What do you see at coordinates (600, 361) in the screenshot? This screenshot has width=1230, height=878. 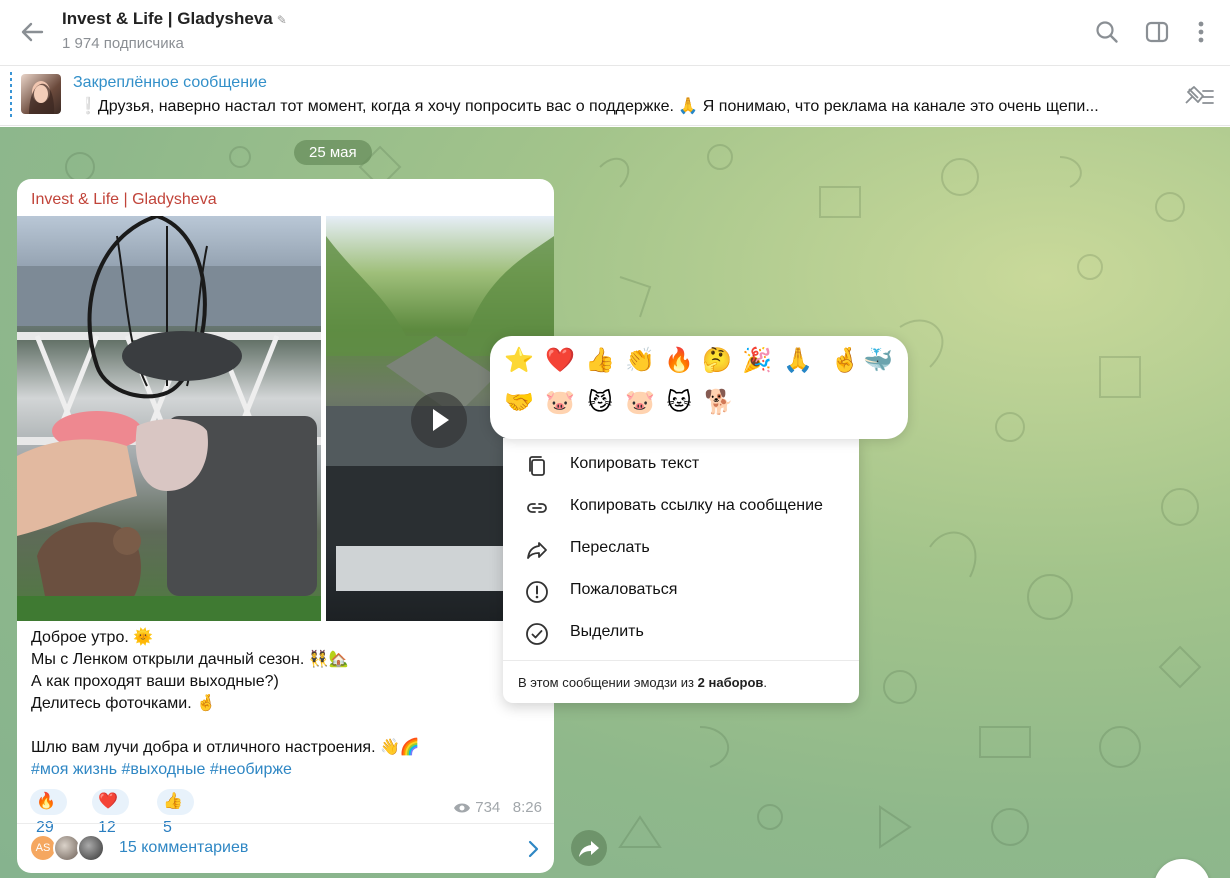 I see `picker-thumbs-up-emoji-icon: 👍` at bounding box center [600, 361].